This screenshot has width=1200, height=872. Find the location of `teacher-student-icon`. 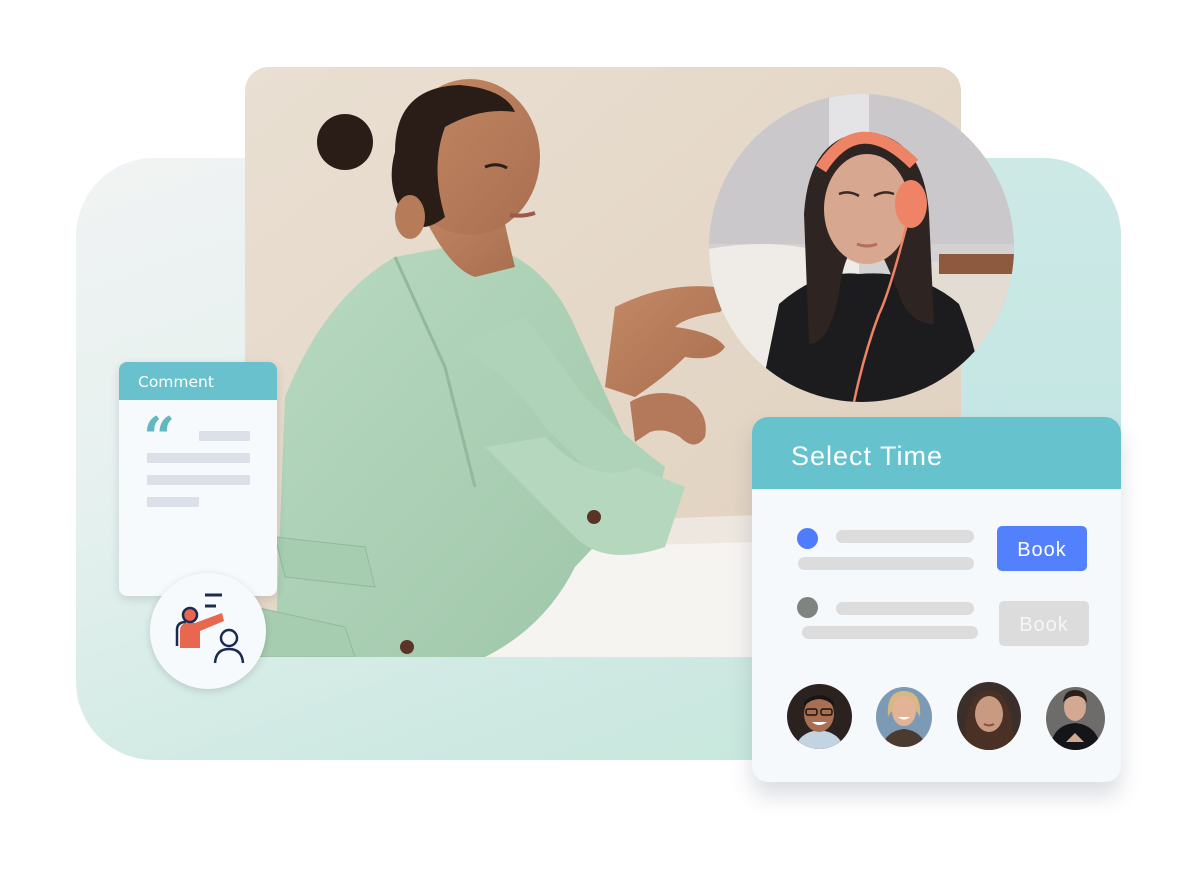

teacher-student-icon is located at coordinates (210, 628).